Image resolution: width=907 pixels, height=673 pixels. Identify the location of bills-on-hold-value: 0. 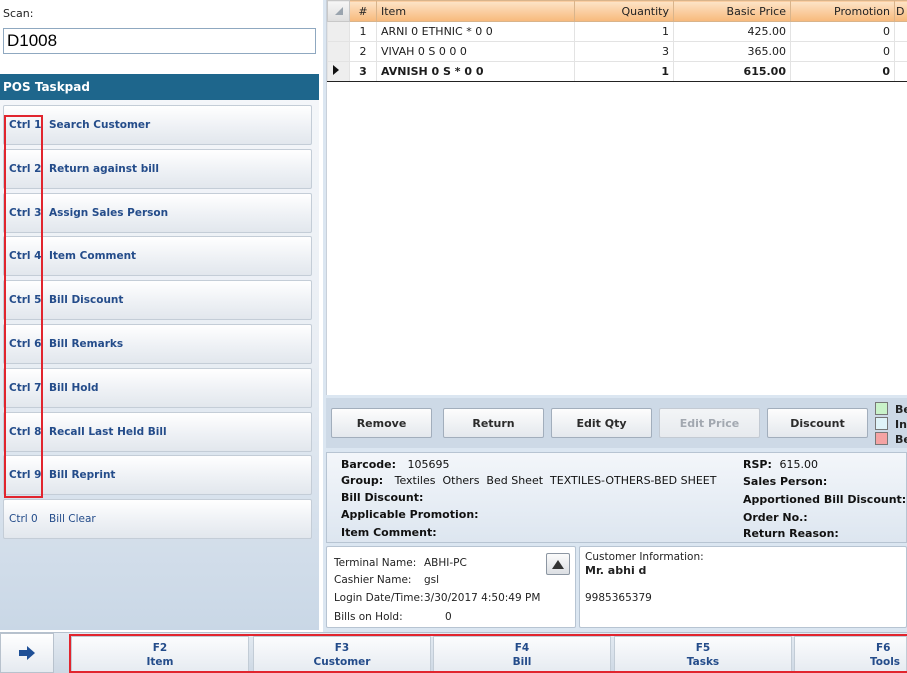
(448, 617).